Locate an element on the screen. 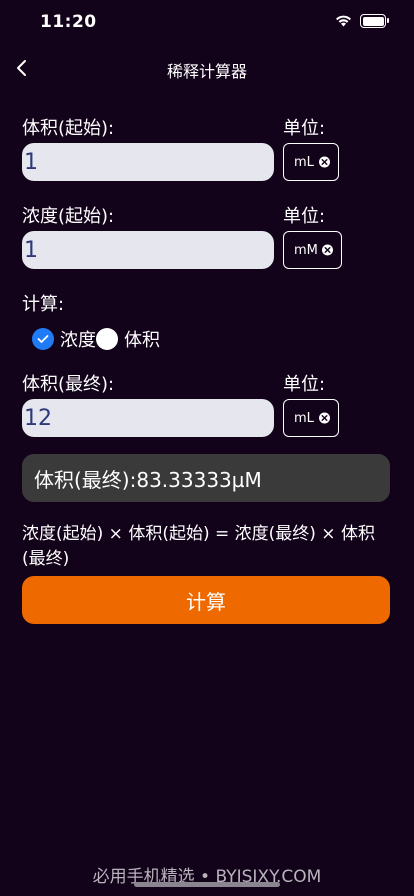  home-indicator is located at coordinates (207, 884).